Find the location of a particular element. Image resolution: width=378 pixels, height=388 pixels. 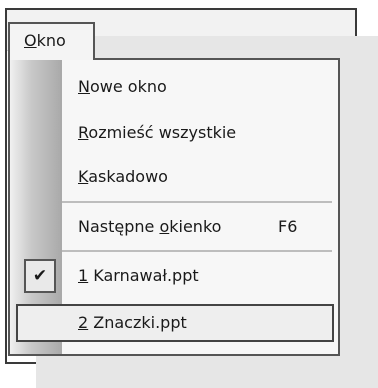

menu-item-kaskadowo: Kaskadowo is located at coordinates (123, 177).